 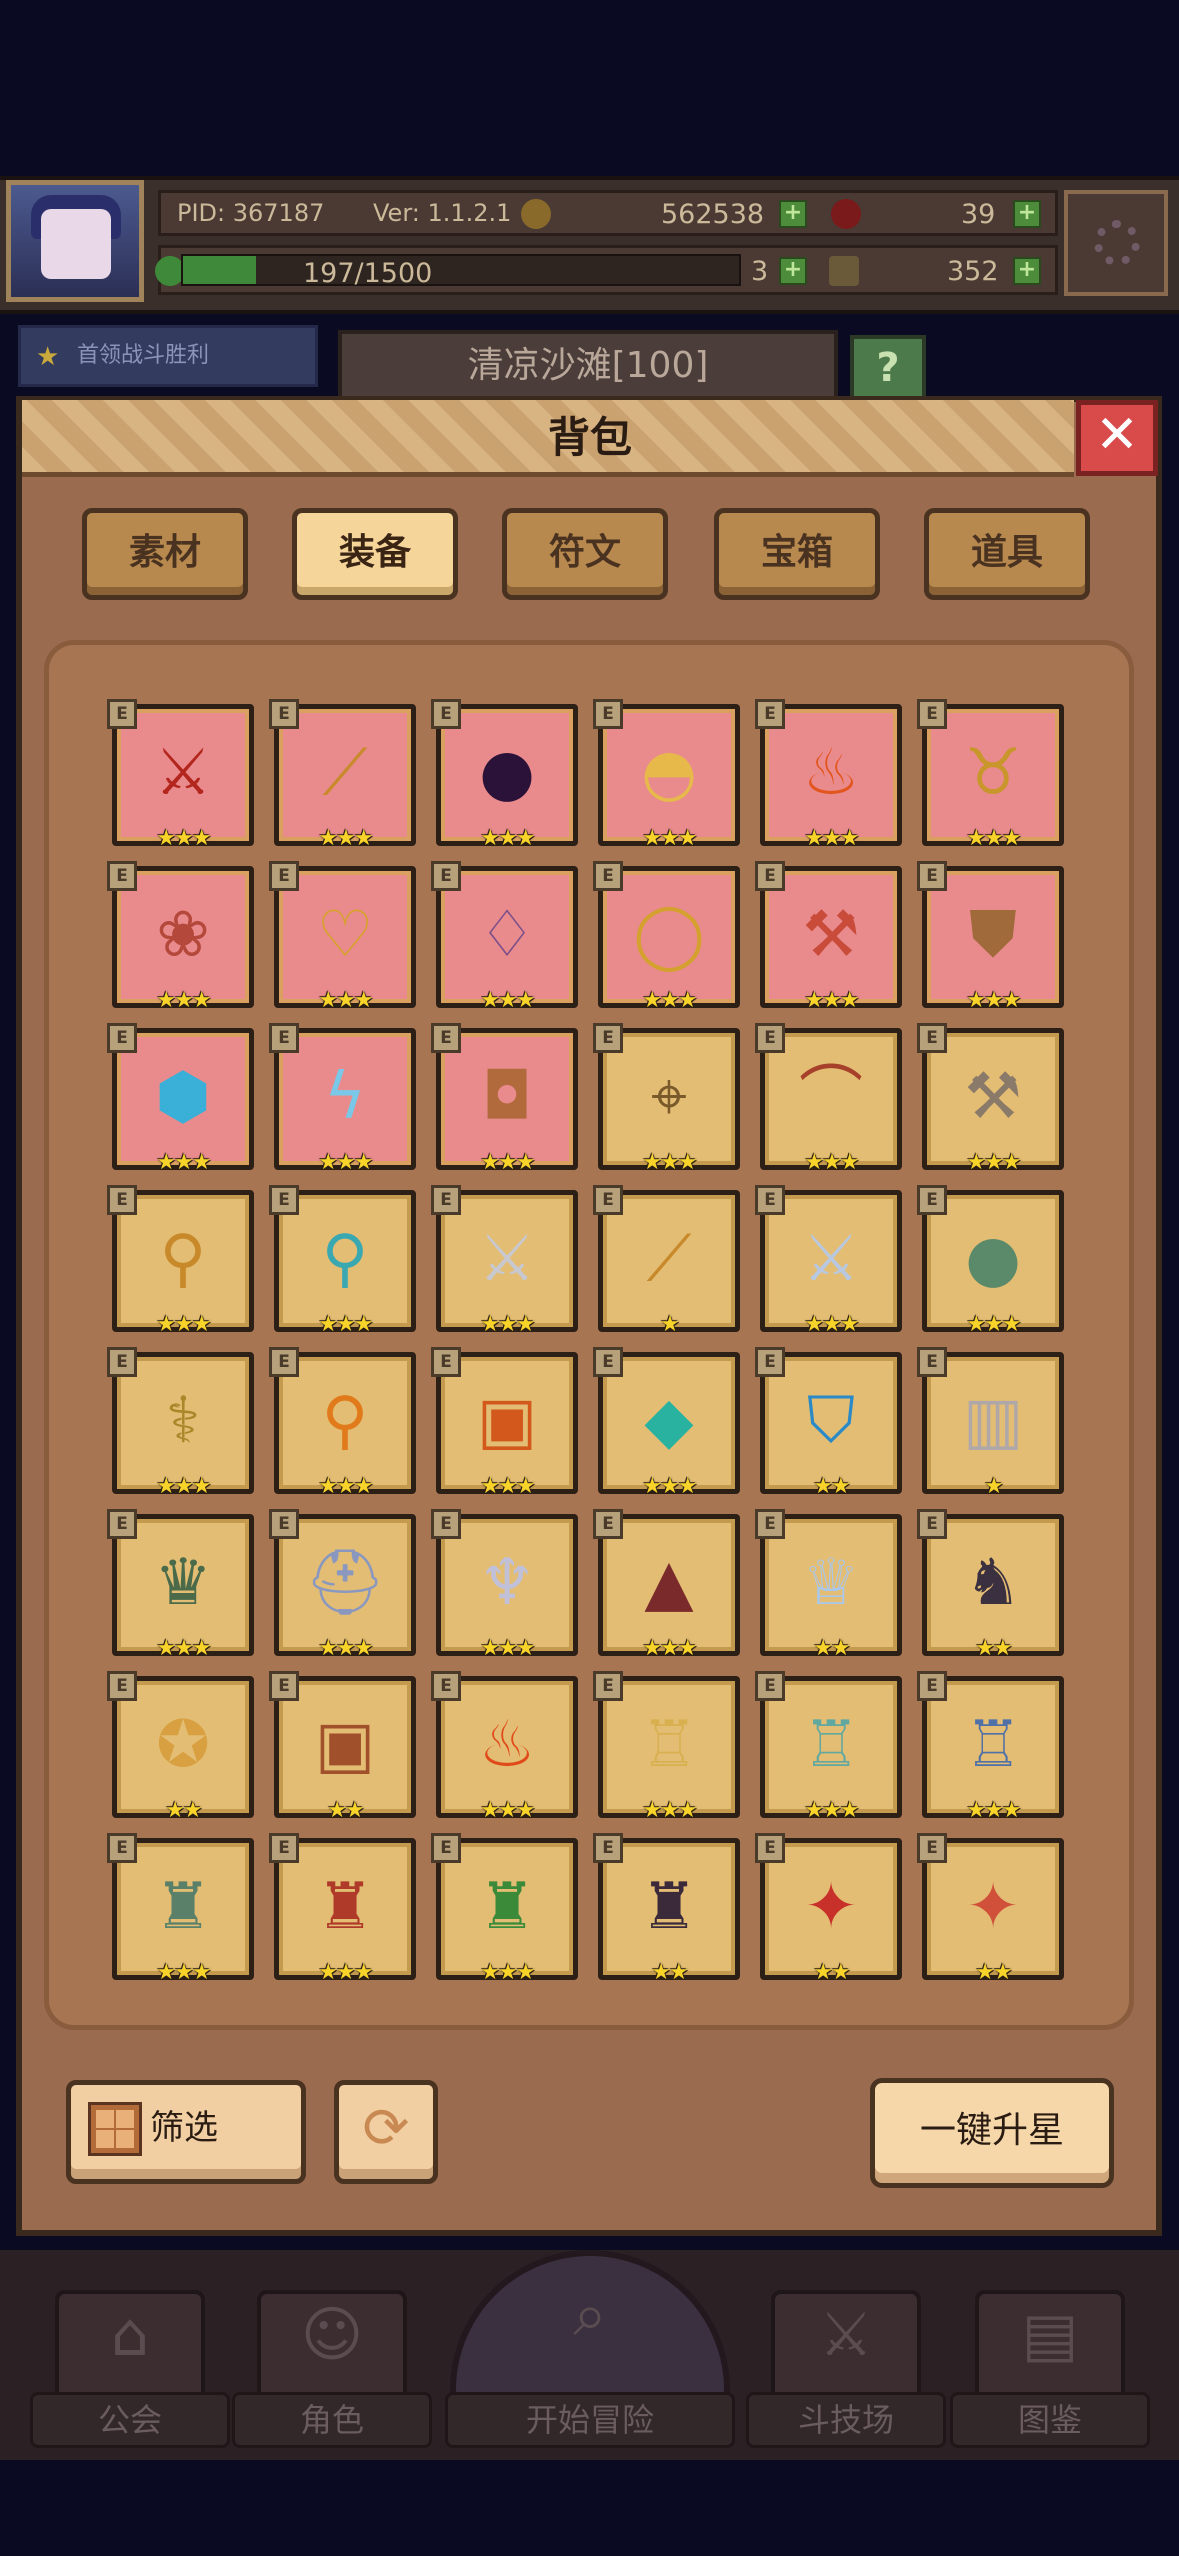 I want to click on close-button: ✕, so click(x=1117, y=438).